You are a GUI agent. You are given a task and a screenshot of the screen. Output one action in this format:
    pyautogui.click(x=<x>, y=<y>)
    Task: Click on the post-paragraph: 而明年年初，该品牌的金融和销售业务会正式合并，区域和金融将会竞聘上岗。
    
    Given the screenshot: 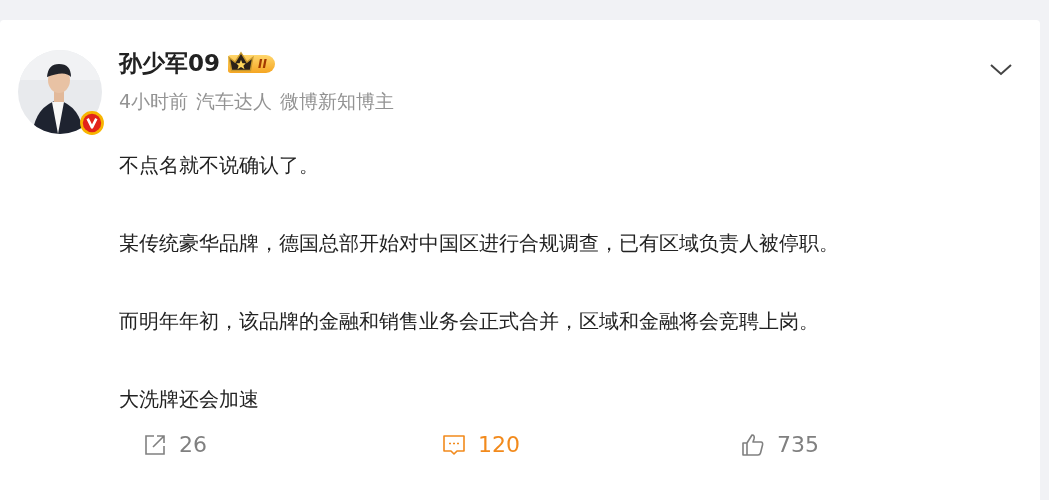 What is the action you would take?
    pyautogui.click(x=469, y=321)
    